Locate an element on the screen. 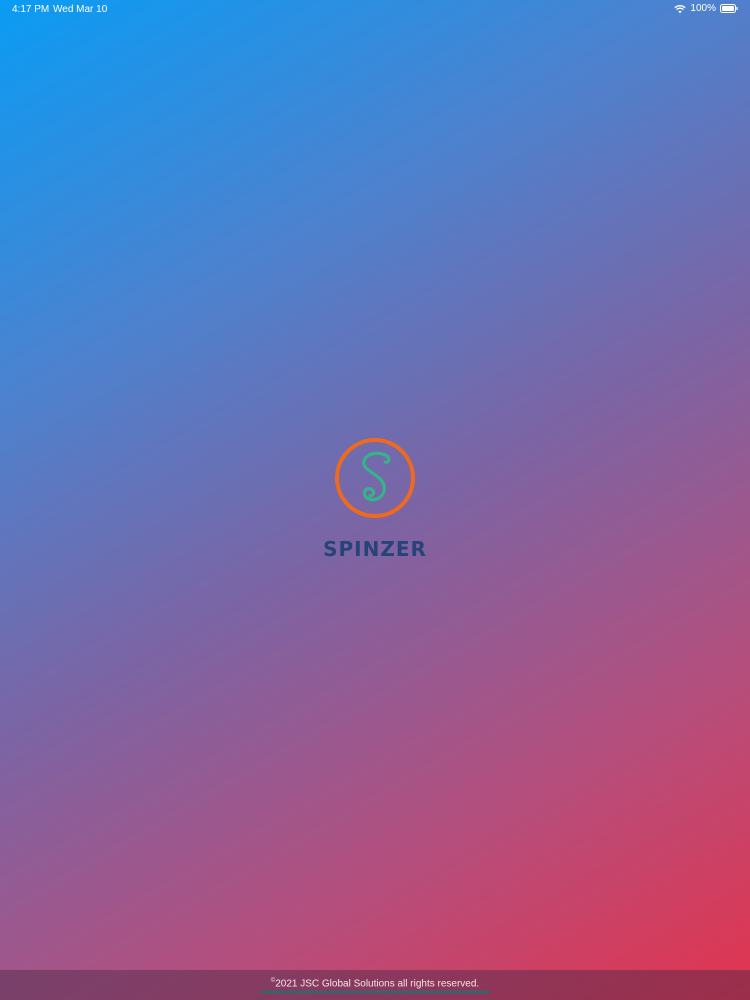 The height and width of the screenshot is (1000, 750). status-indicators: 100% is located at coordinates (706, 8).